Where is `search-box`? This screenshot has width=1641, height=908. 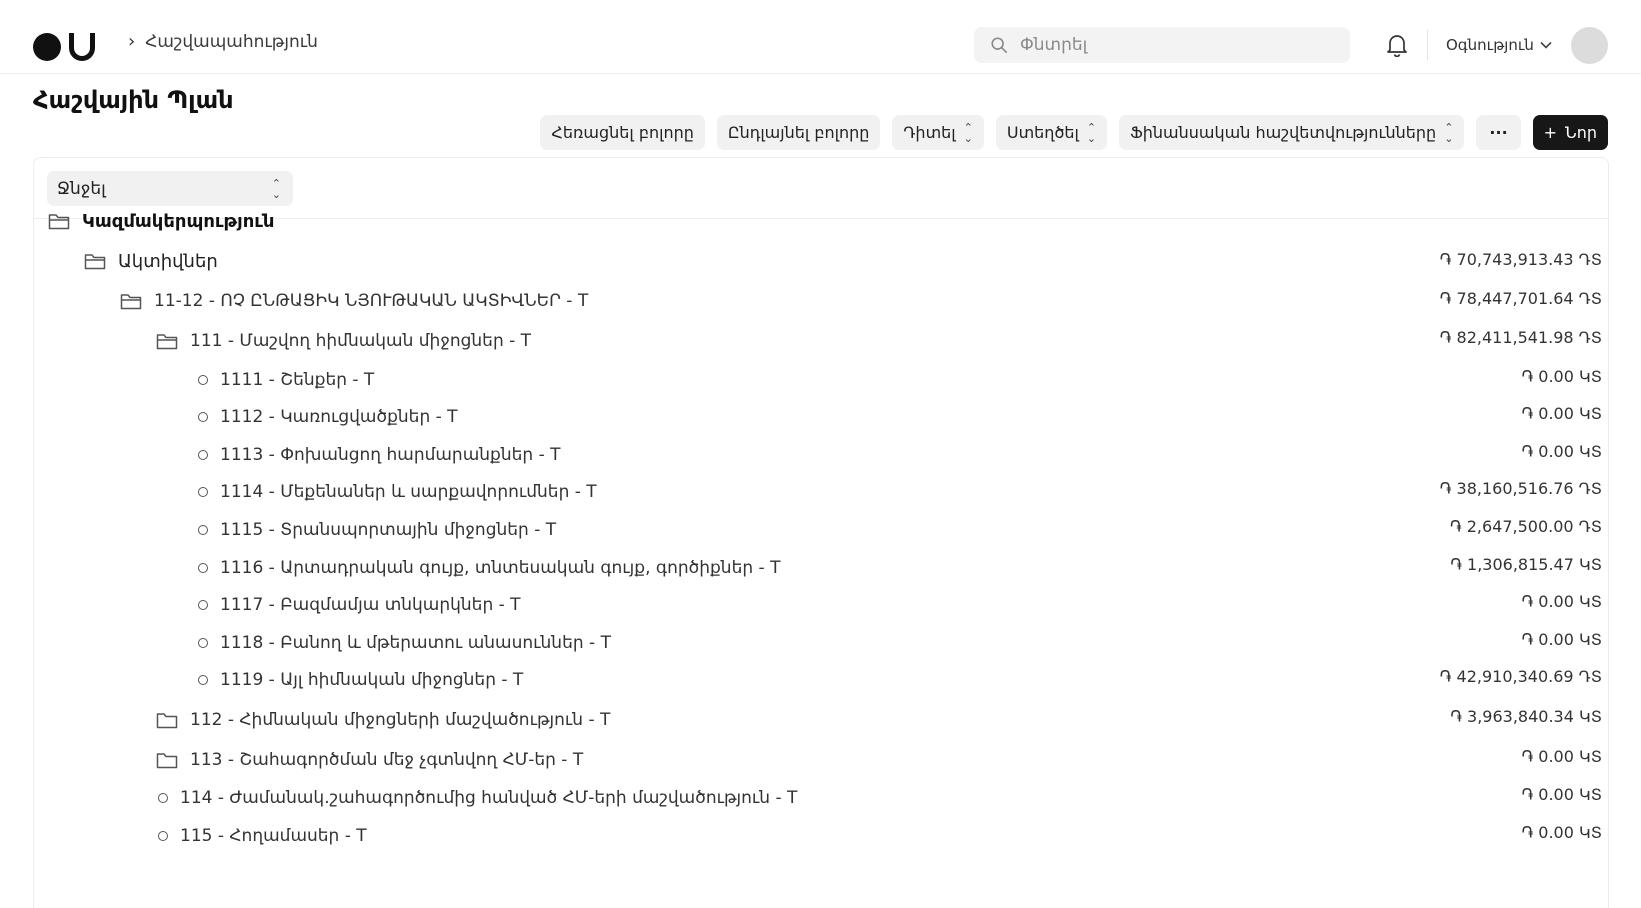 search-box is located at coordinates (1162, 45).